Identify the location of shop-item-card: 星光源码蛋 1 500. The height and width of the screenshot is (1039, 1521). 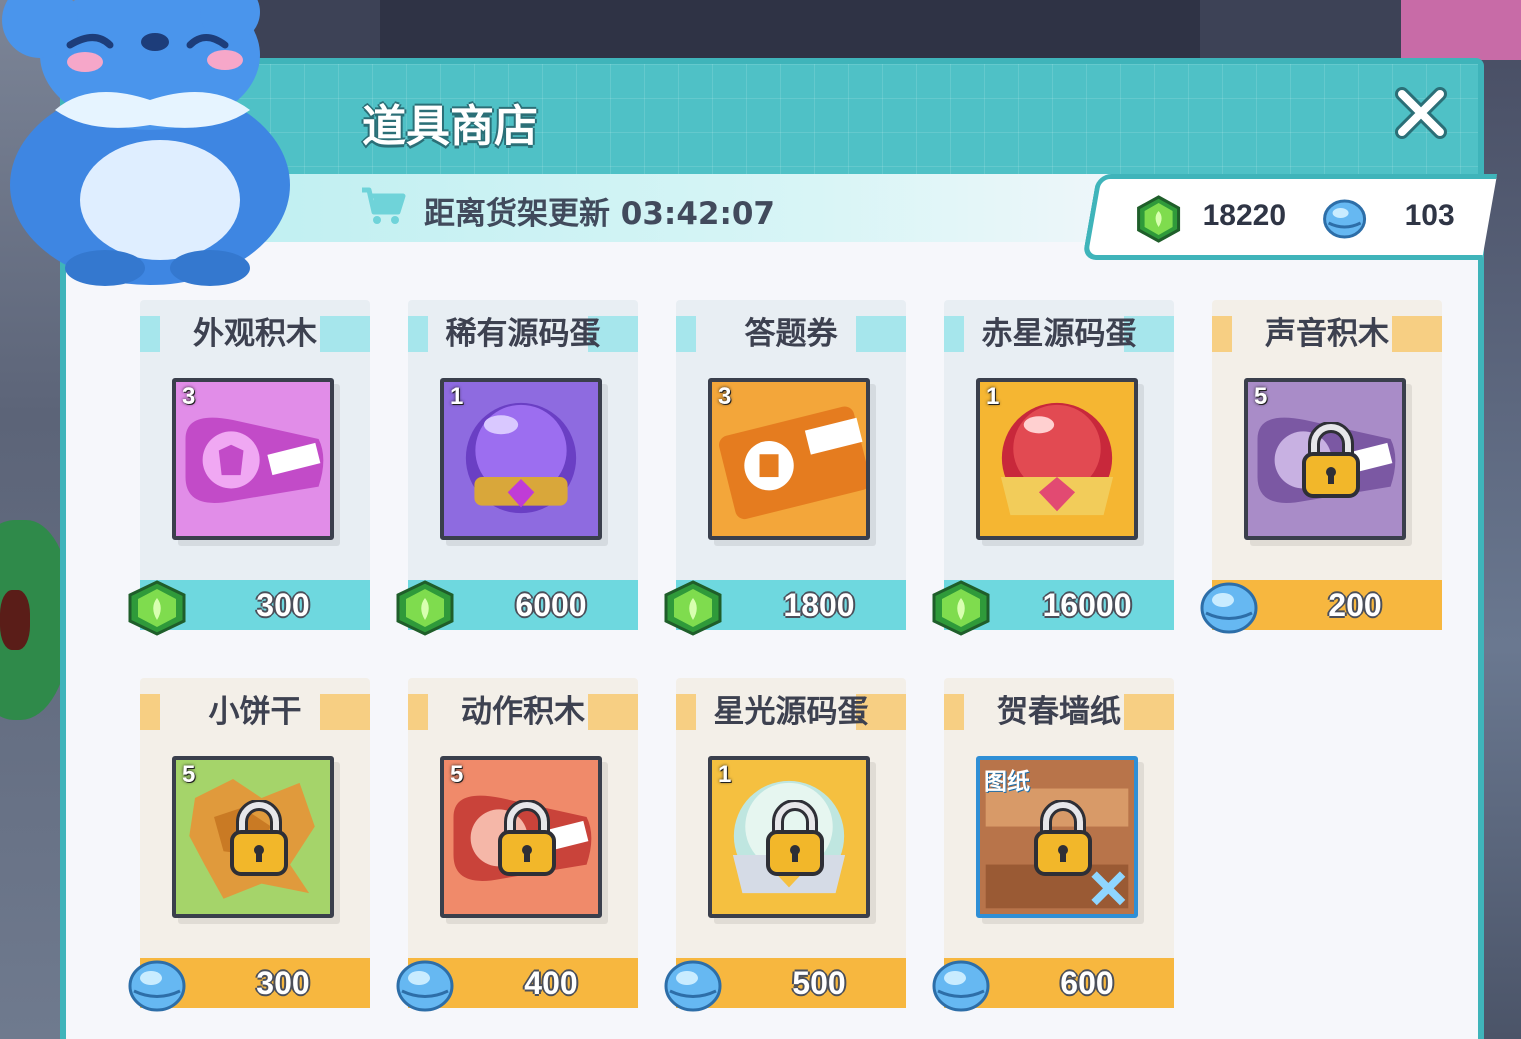
(785, 845).